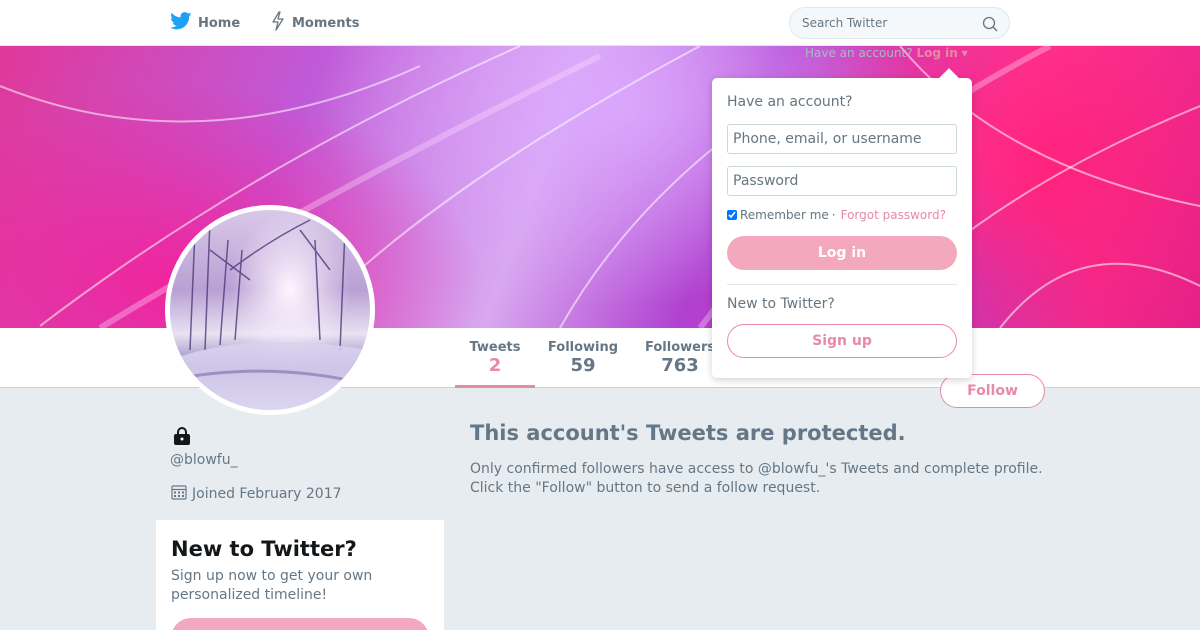  I want to click on stat-followers: Followers 763, so click(680, 358).